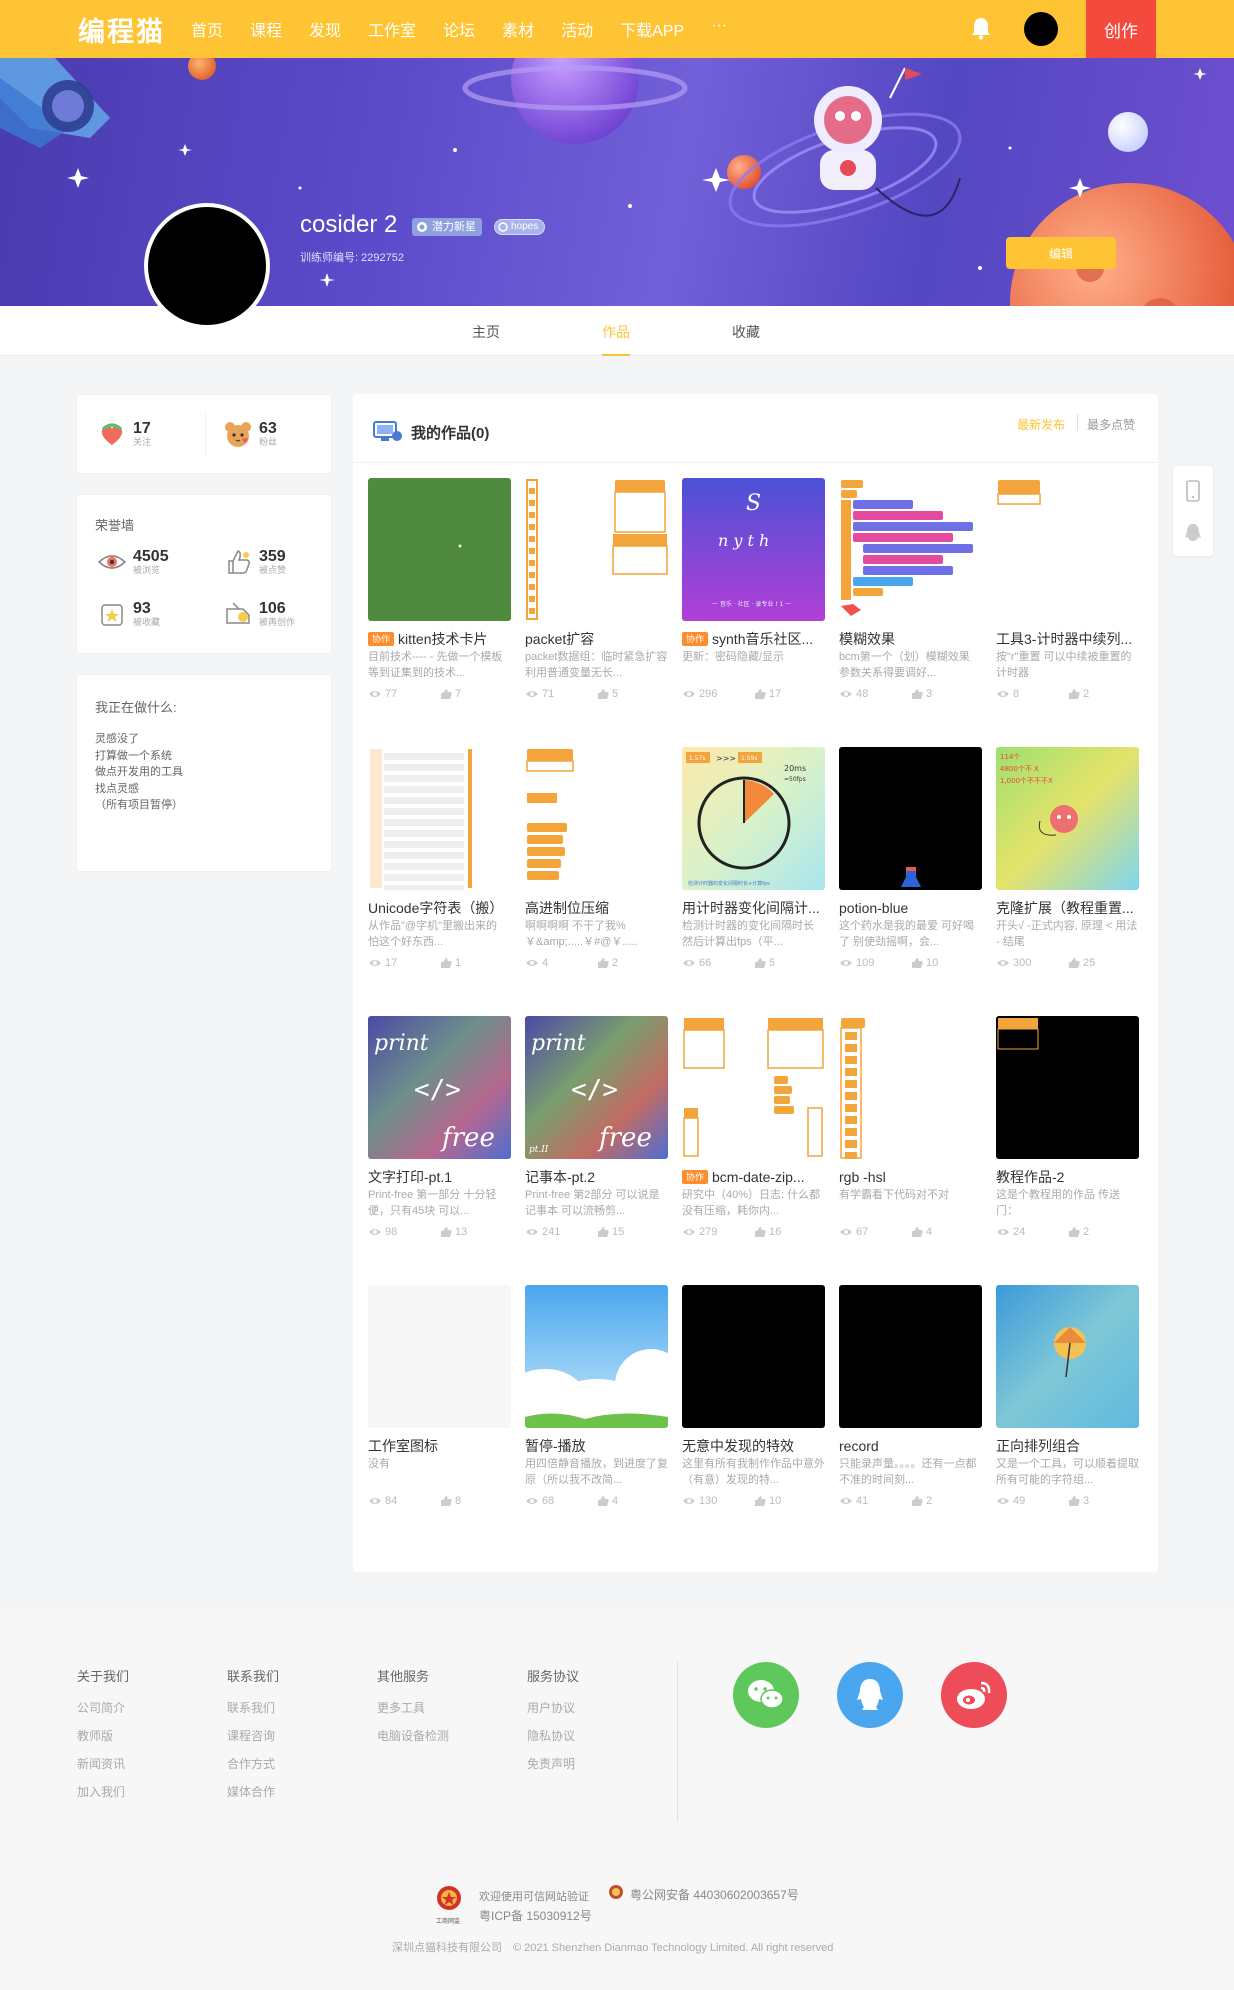 Image resolution: width=1234 pixels, height=1990 pixels. What do you see at coordinates (325, 29) in the screenshot?
I see `nav-link-discover: 发现` at bounding box center [325, 29].